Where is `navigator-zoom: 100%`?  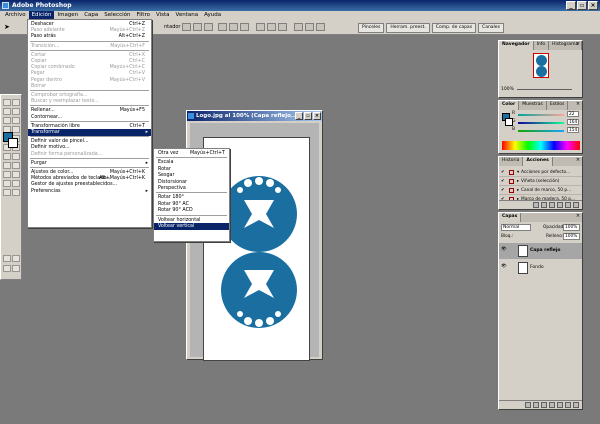
navigator-zoom: 100% is located at coordinates (540, 90).